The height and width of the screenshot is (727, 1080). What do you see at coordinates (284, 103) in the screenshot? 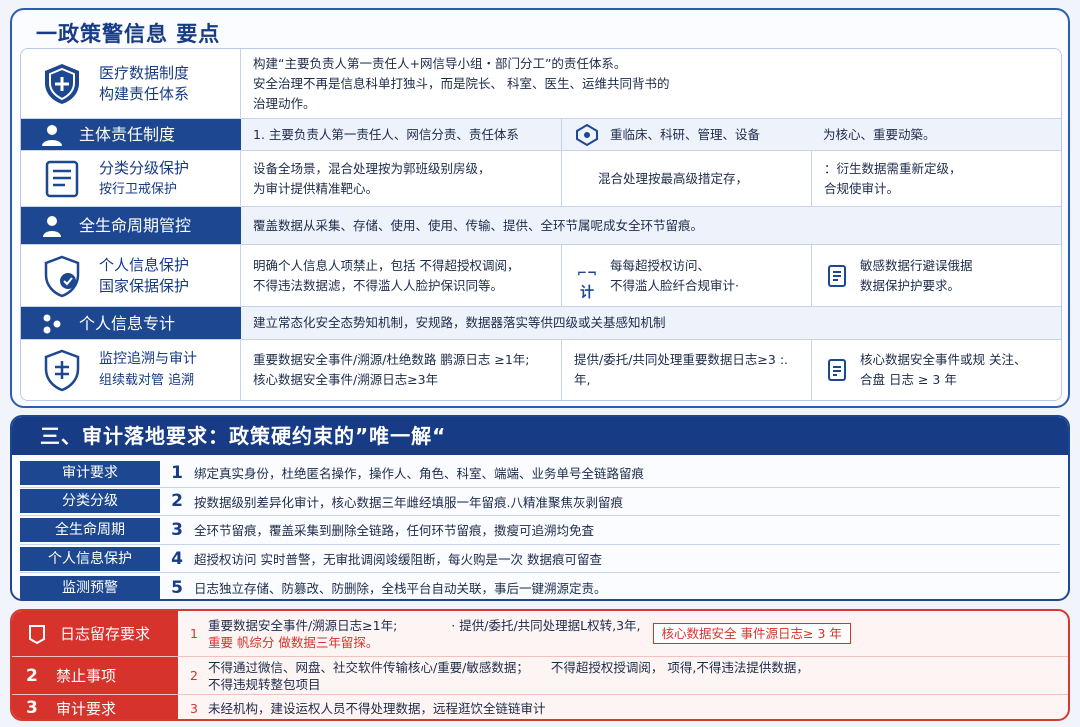
I see `desc-line: 治理动作。` at bounding box center [284, 103].